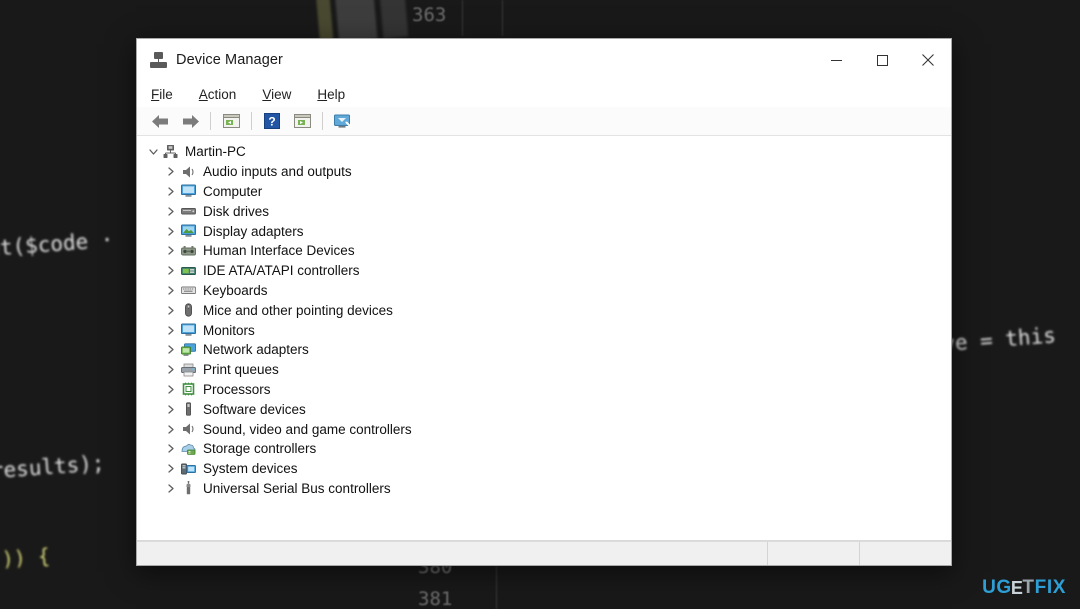 The height and width of the screenshot is (609, 1080). What do you see at coordinates (188, 409) in the screenshot?
I see `software-device-icon` at bounding box center [188, 409].